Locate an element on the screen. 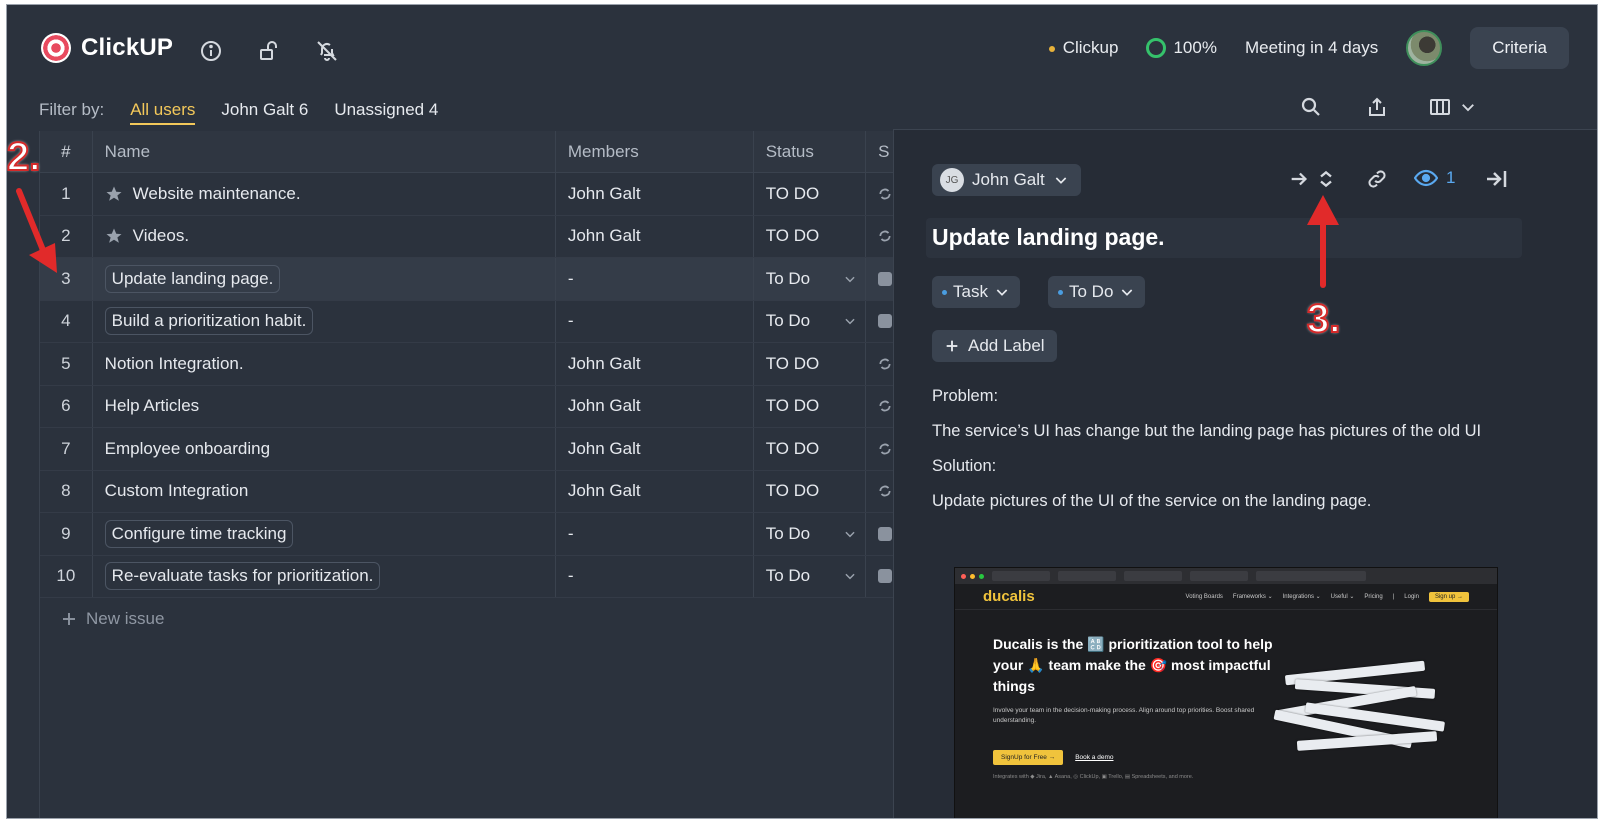 The image size is (1600, 821). table-row: 4 Build a prioritization habit. - To Do is located at coordinates (467, 321).